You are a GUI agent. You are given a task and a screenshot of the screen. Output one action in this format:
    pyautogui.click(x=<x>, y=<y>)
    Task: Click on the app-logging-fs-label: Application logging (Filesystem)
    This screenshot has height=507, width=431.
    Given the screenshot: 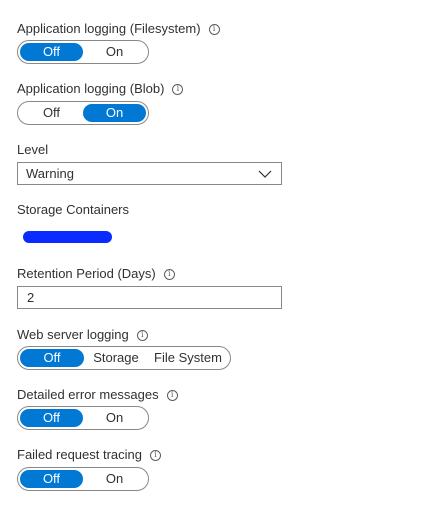 What is the action you would take?
    pyautogui.click(x=109, y=28)
    